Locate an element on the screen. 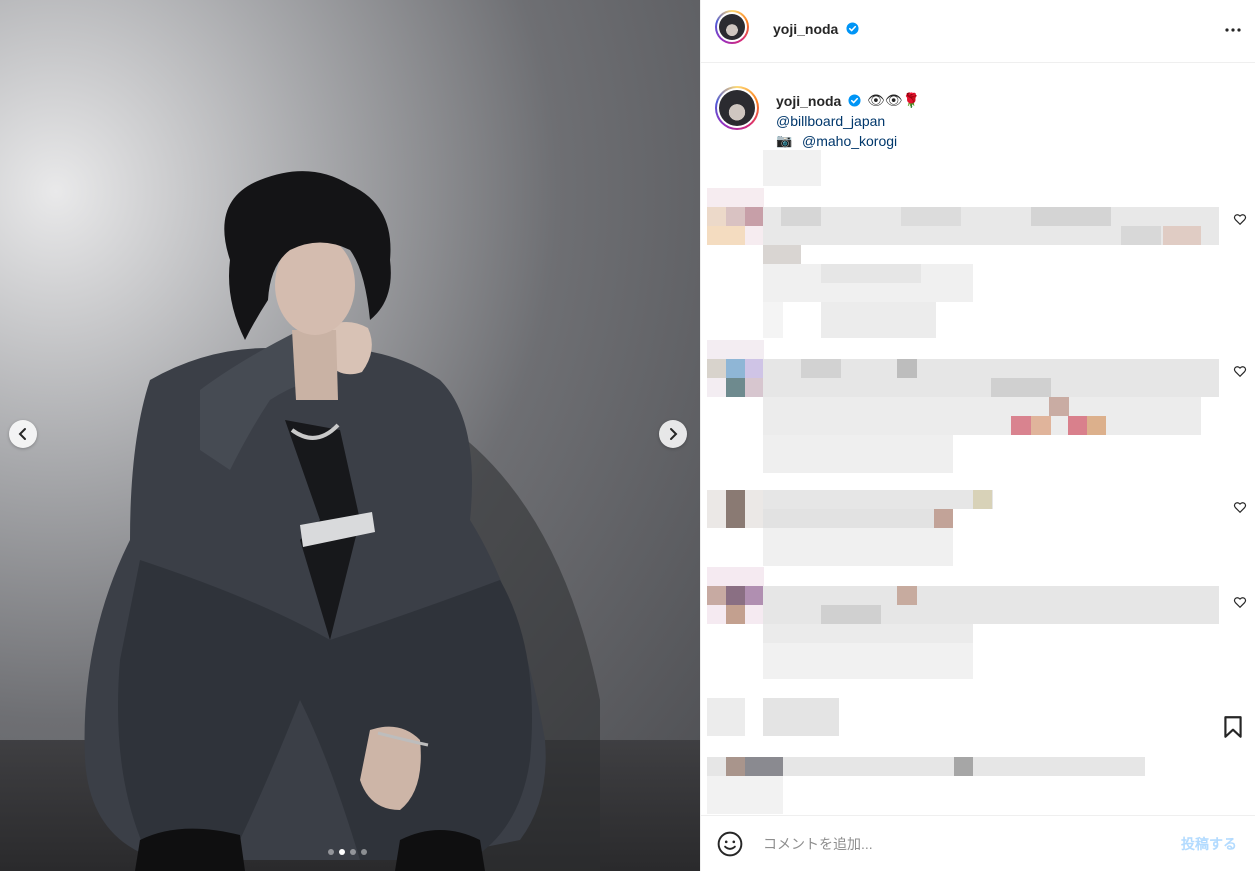 The width and height of the screenshot is (1255, 871). comment-input is located at coordinates (963, 844).